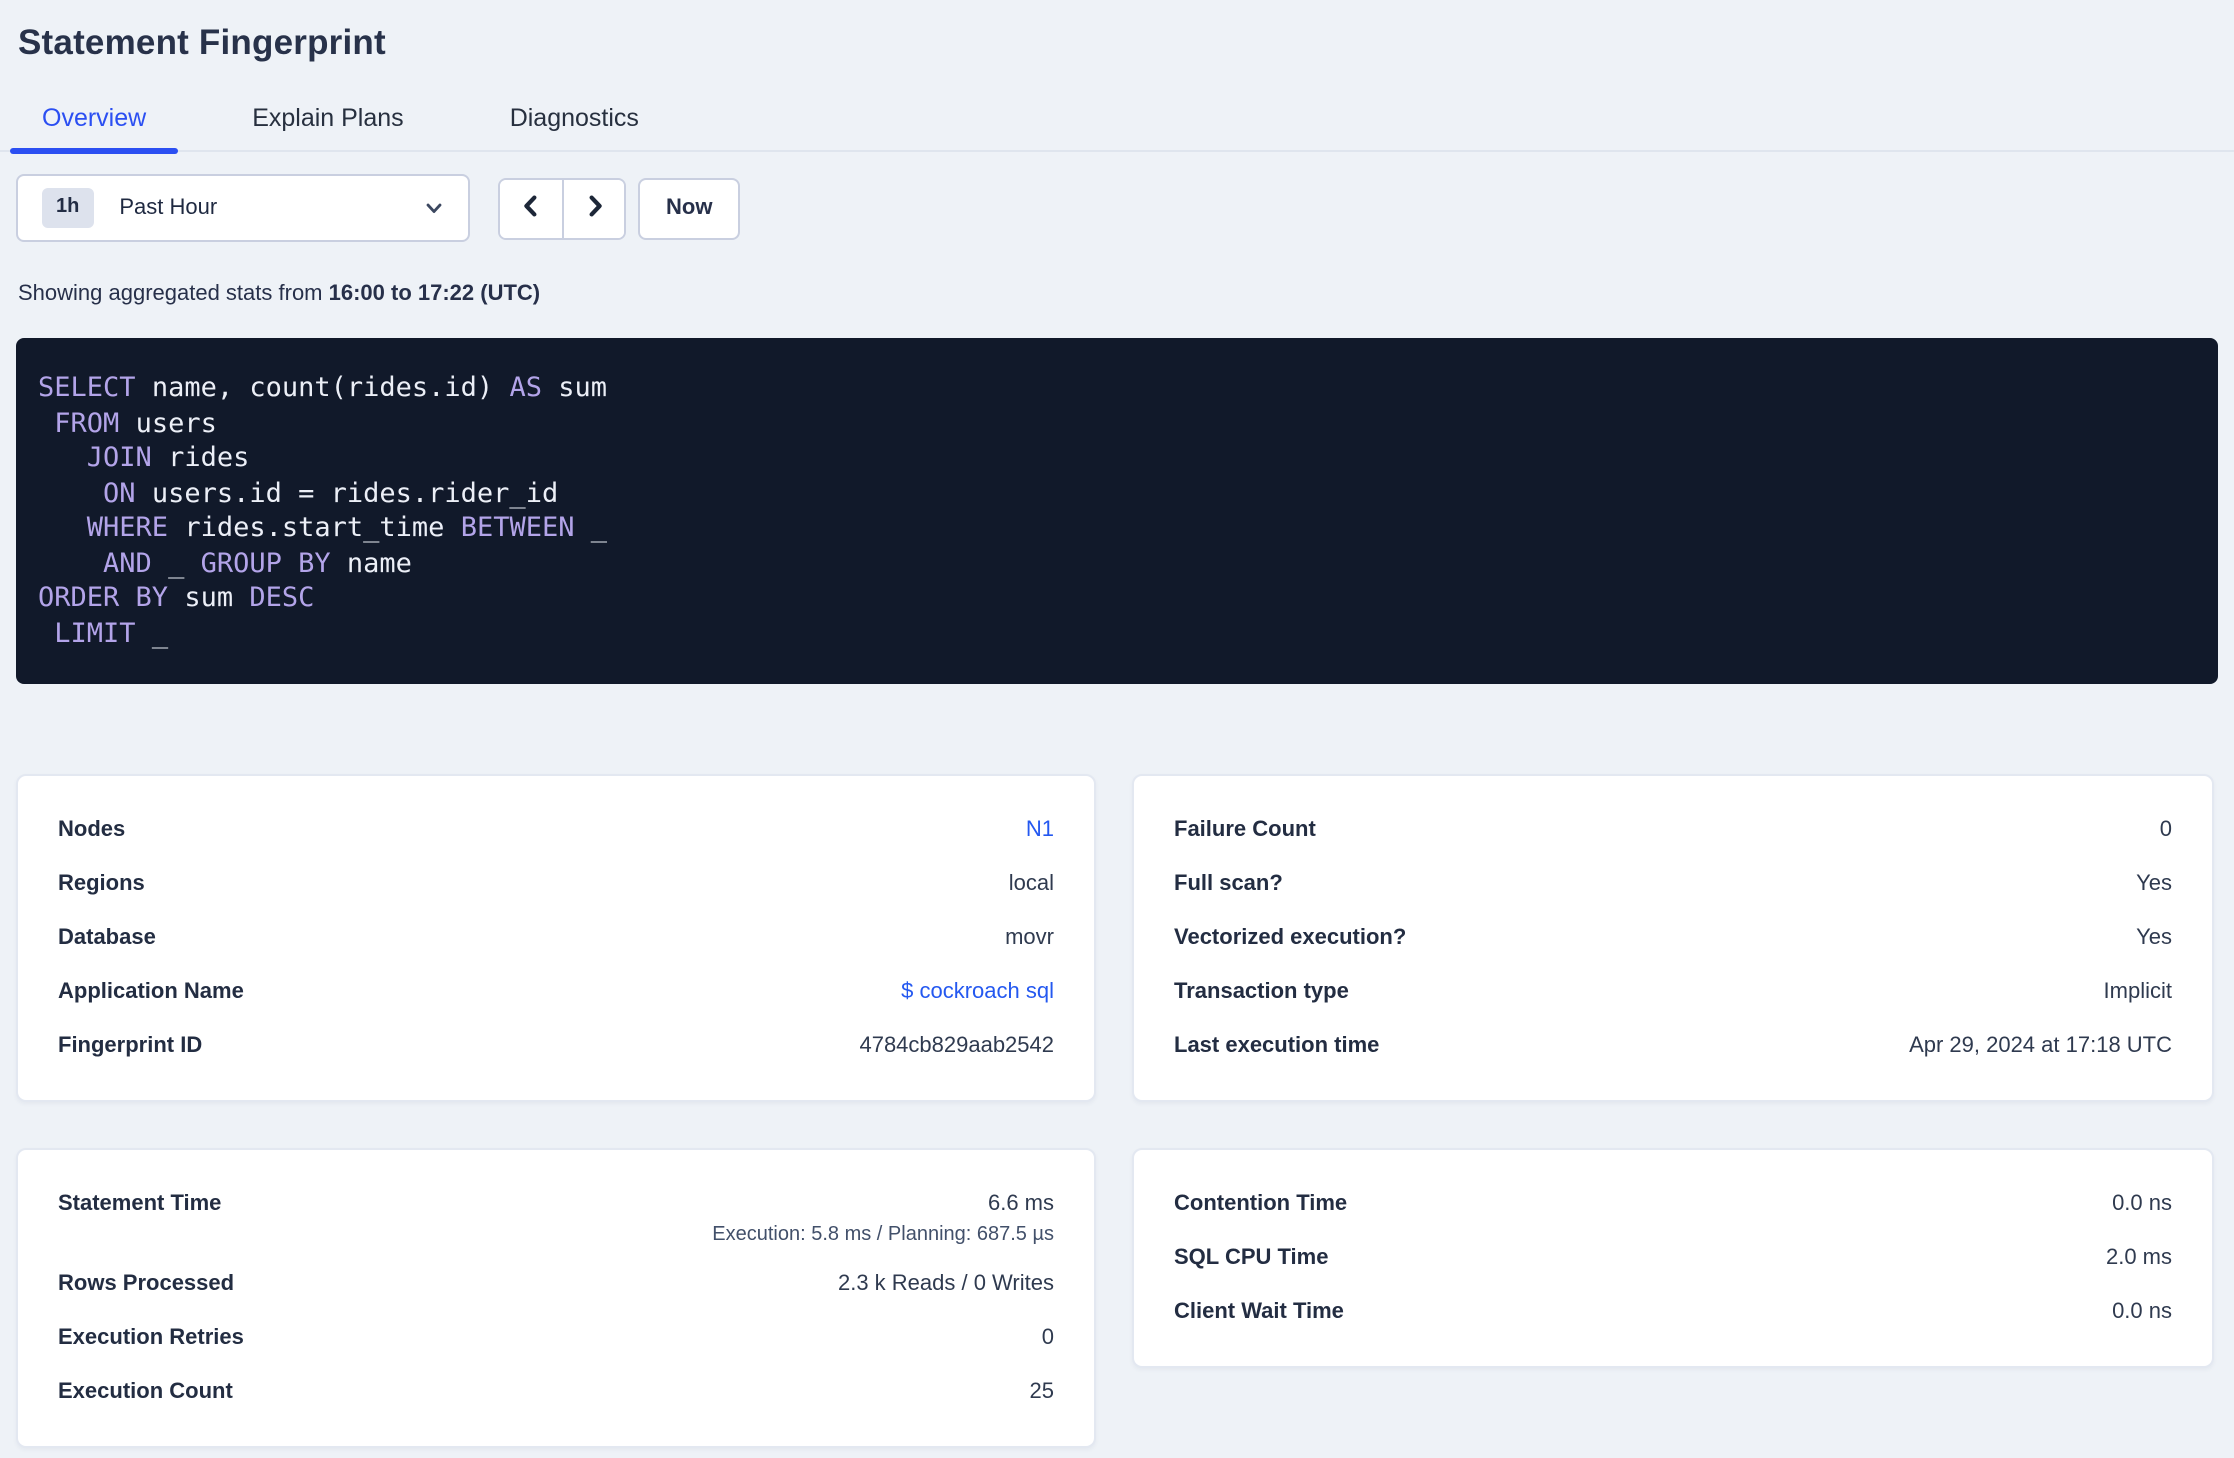 This screenshot has height=1458, width=2234. What do you see at coordinates (2138, 1258) in the screenshot?
I see `row-value: 2.0 ms` at bounding box center [2138, 1258].